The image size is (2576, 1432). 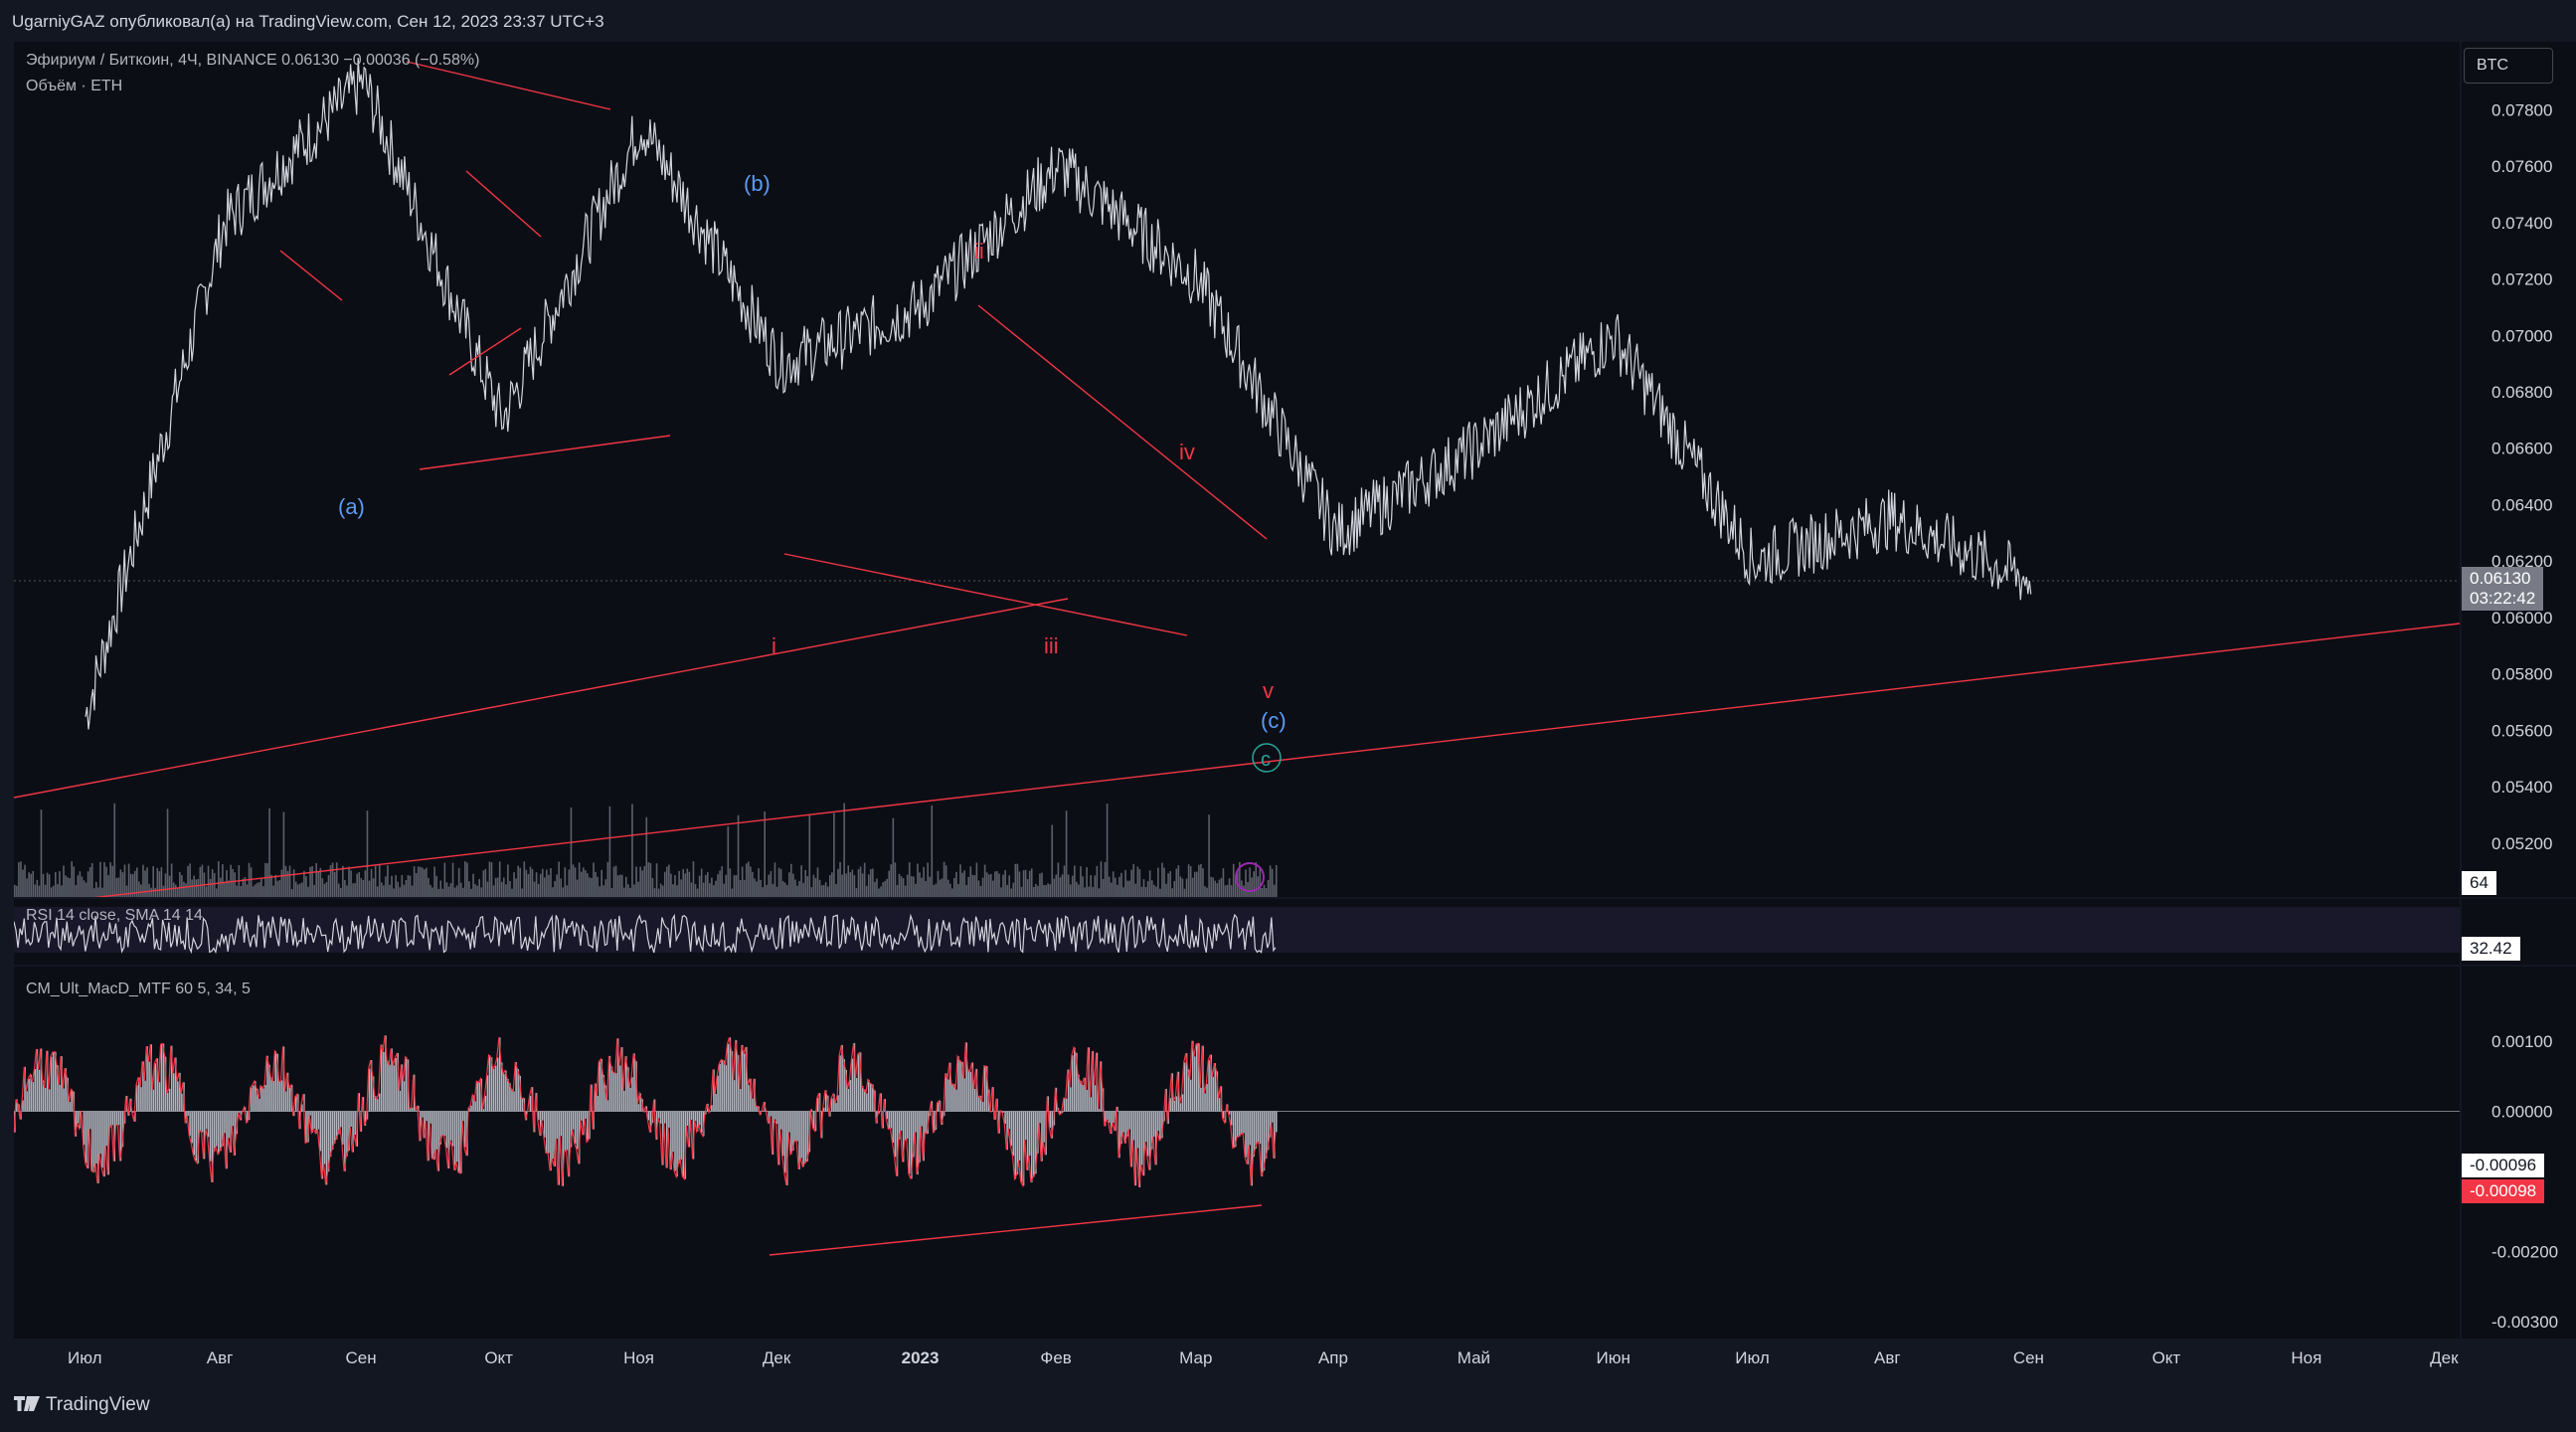 I want to click on rsi-chart, so click(x=1237, y=931).